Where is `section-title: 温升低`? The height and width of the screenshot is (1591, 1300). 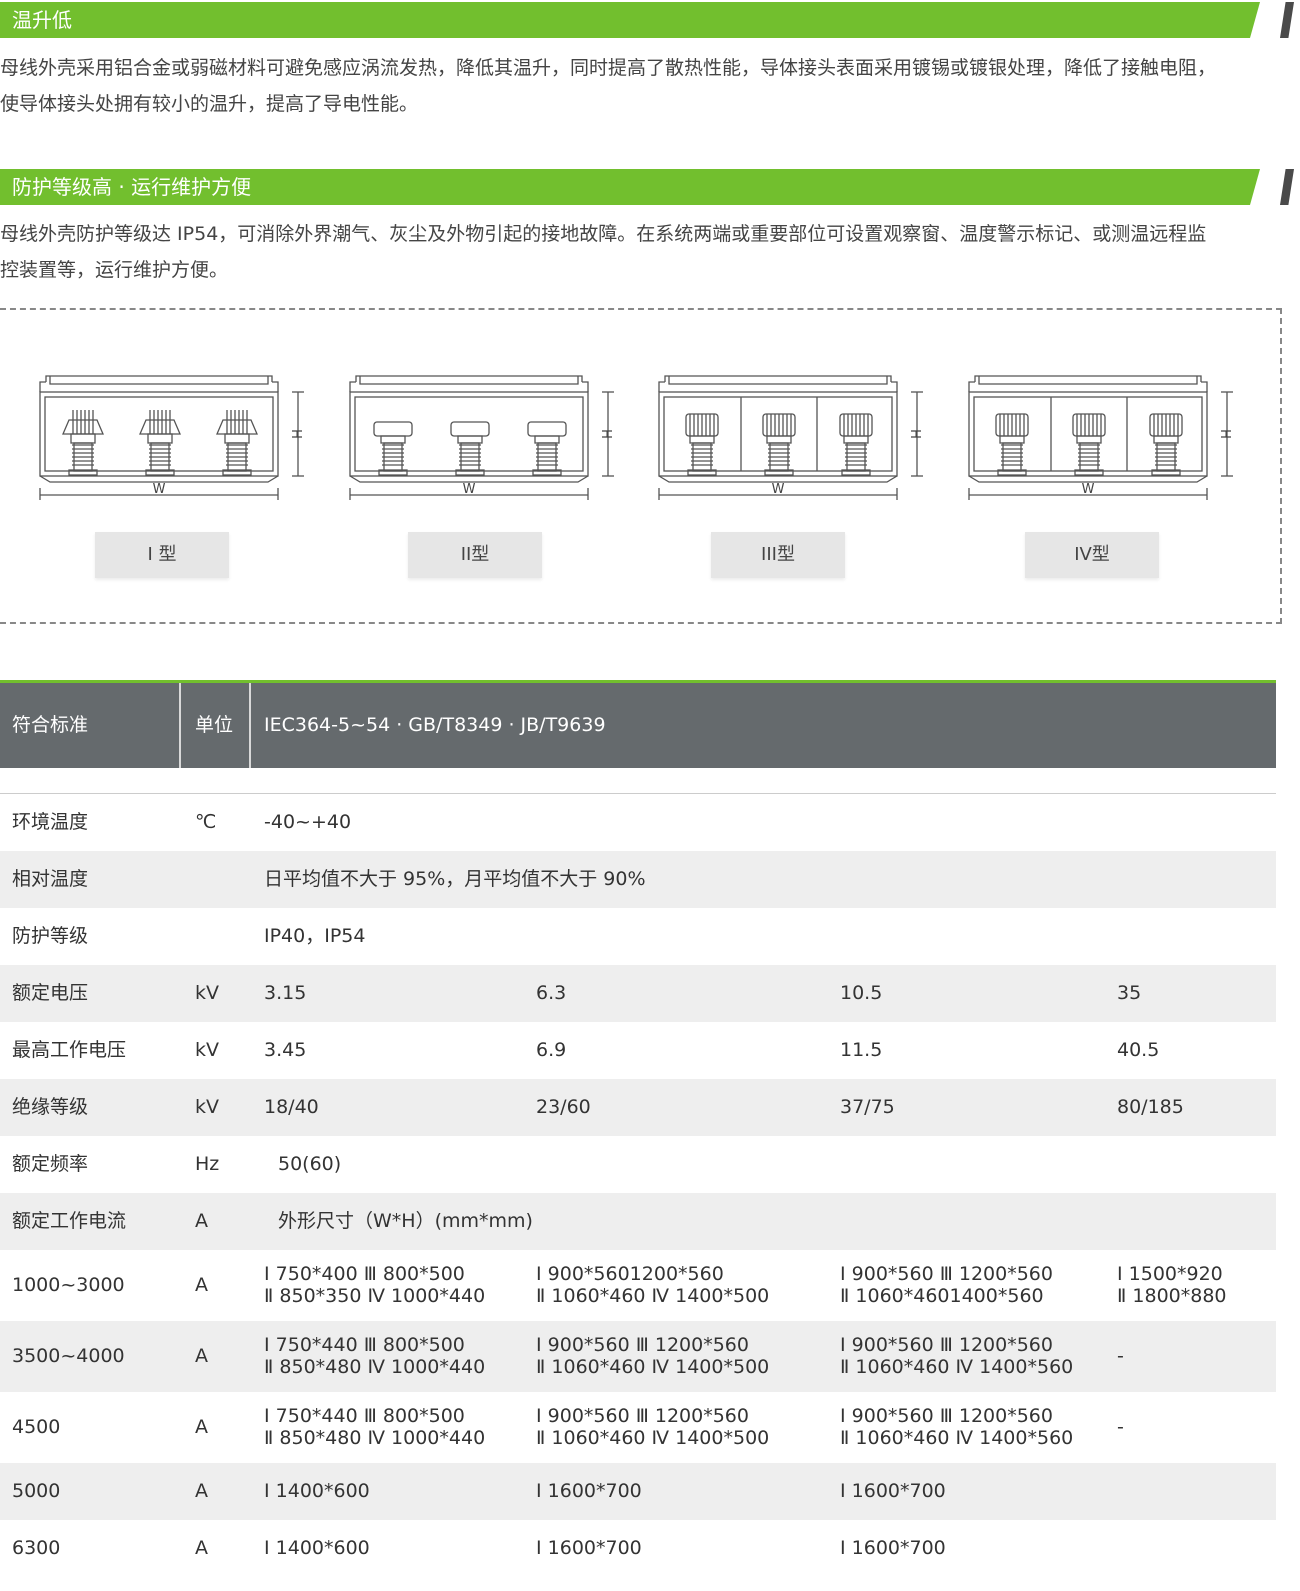 section-title: 温升低 is located at coordinates (42, 20).